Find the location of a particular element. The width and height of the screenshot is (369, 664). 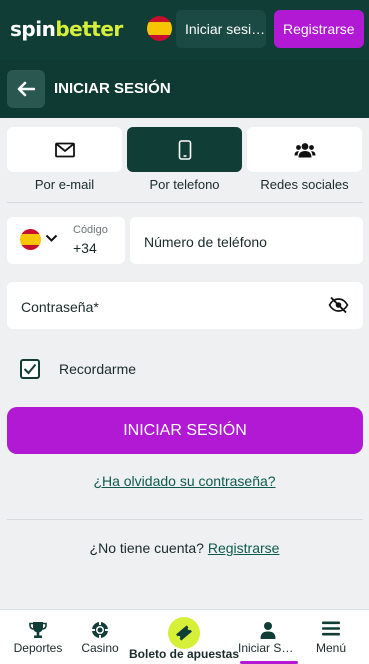

tab-phone is located at coordinates (184, 149).